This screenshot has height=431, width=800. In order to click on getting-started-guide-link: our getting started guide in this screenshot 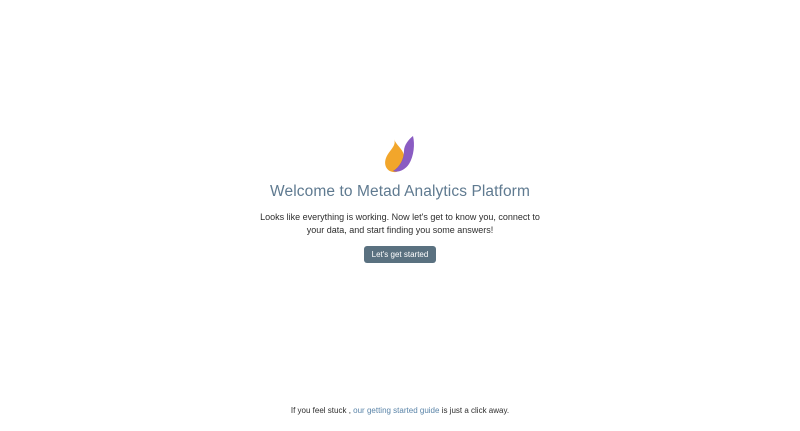, I will do `click(396, 410)`.